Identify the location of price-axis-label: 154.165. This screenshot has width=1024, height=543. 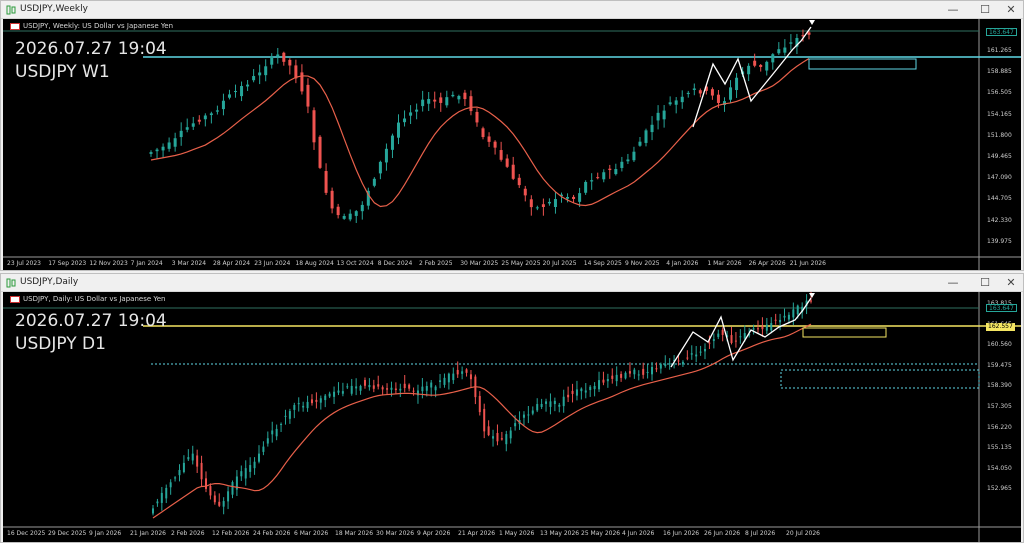
(999, 114).